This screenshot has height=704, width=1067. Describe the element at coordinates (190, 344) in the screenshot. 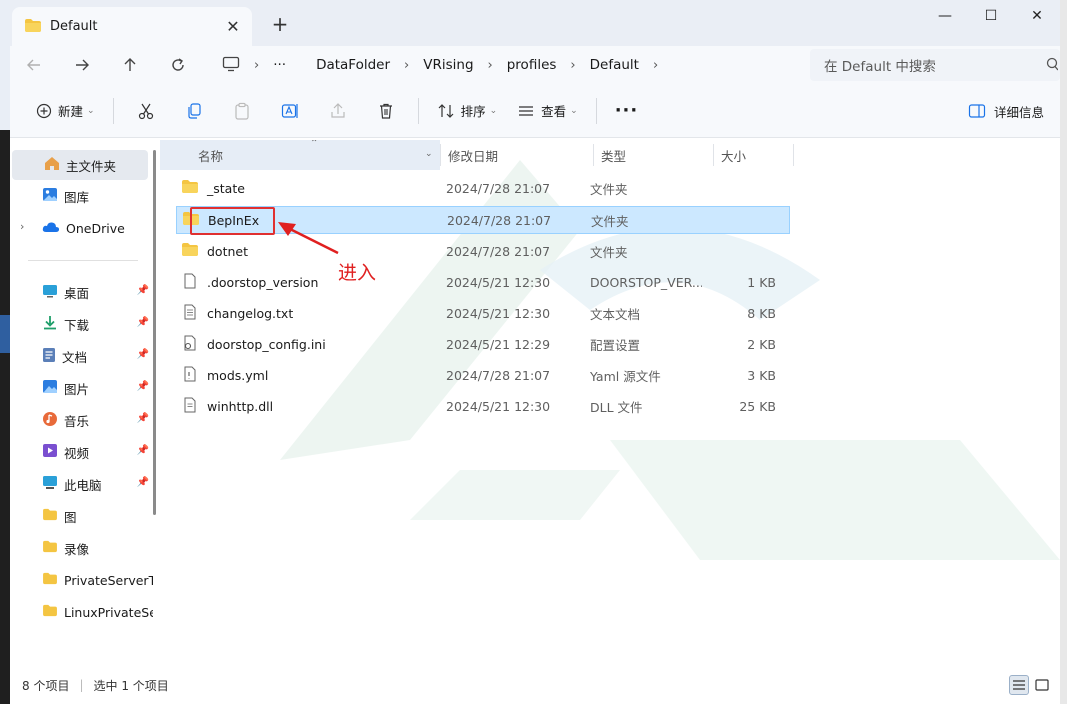

I see `config-file-icon` at that location.